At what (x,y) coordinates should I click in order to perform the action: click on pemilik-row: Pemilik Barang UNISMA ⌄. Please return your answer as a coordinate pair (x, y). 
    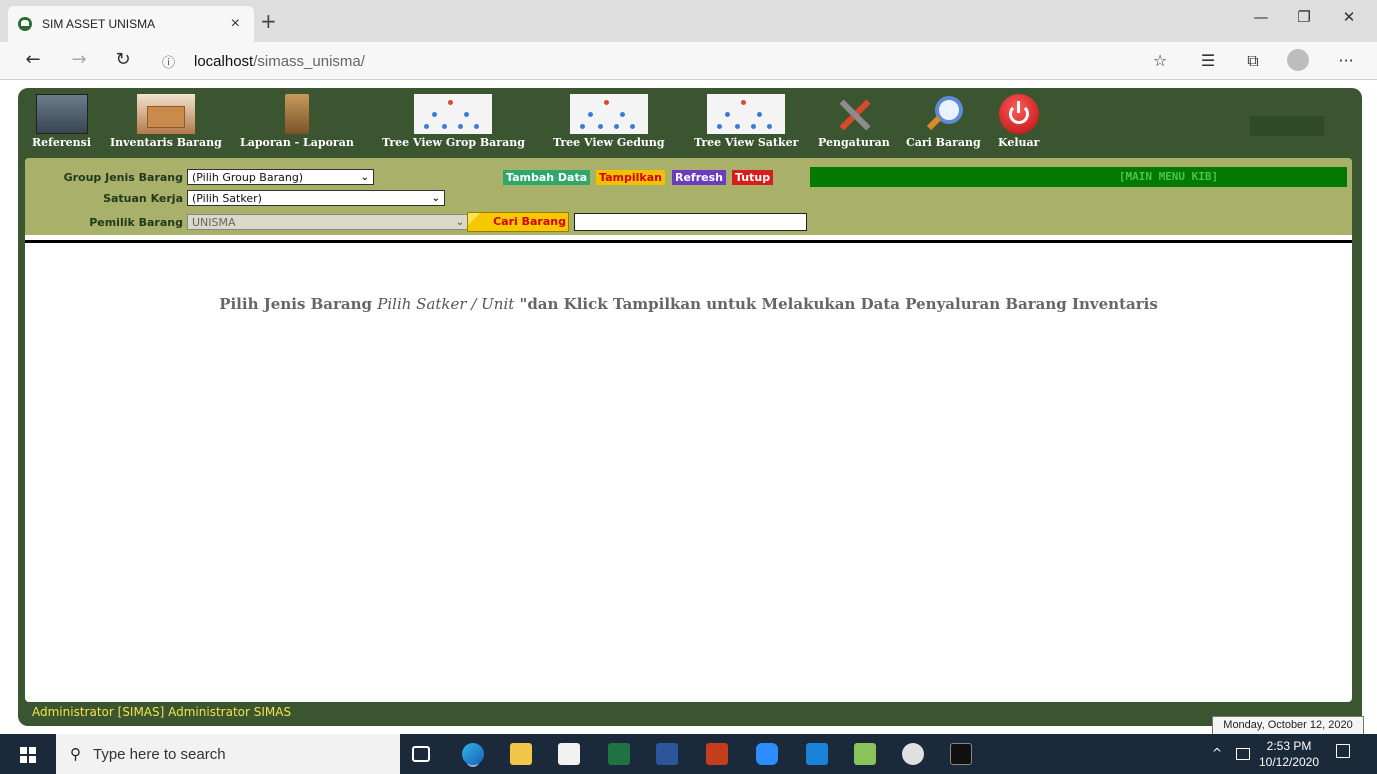
    Looking at the image, I should click on (247, 222).